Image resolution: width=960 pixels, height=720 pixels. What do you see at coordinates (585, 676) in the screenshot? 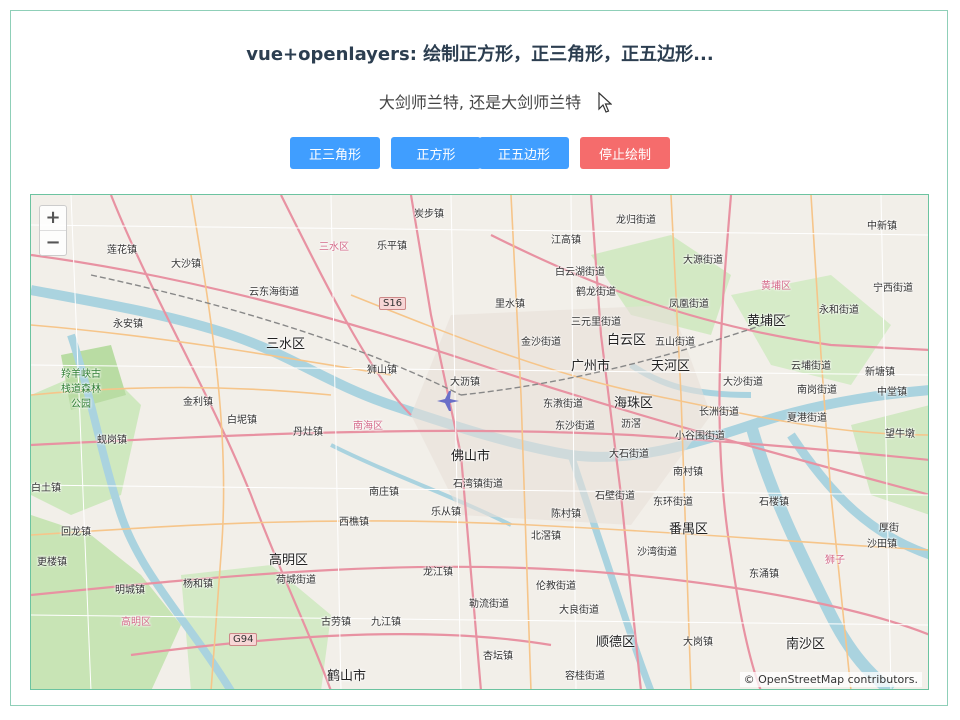
I see `map-label-ronggui: 容桂街道` at bounding box center [585, 676].